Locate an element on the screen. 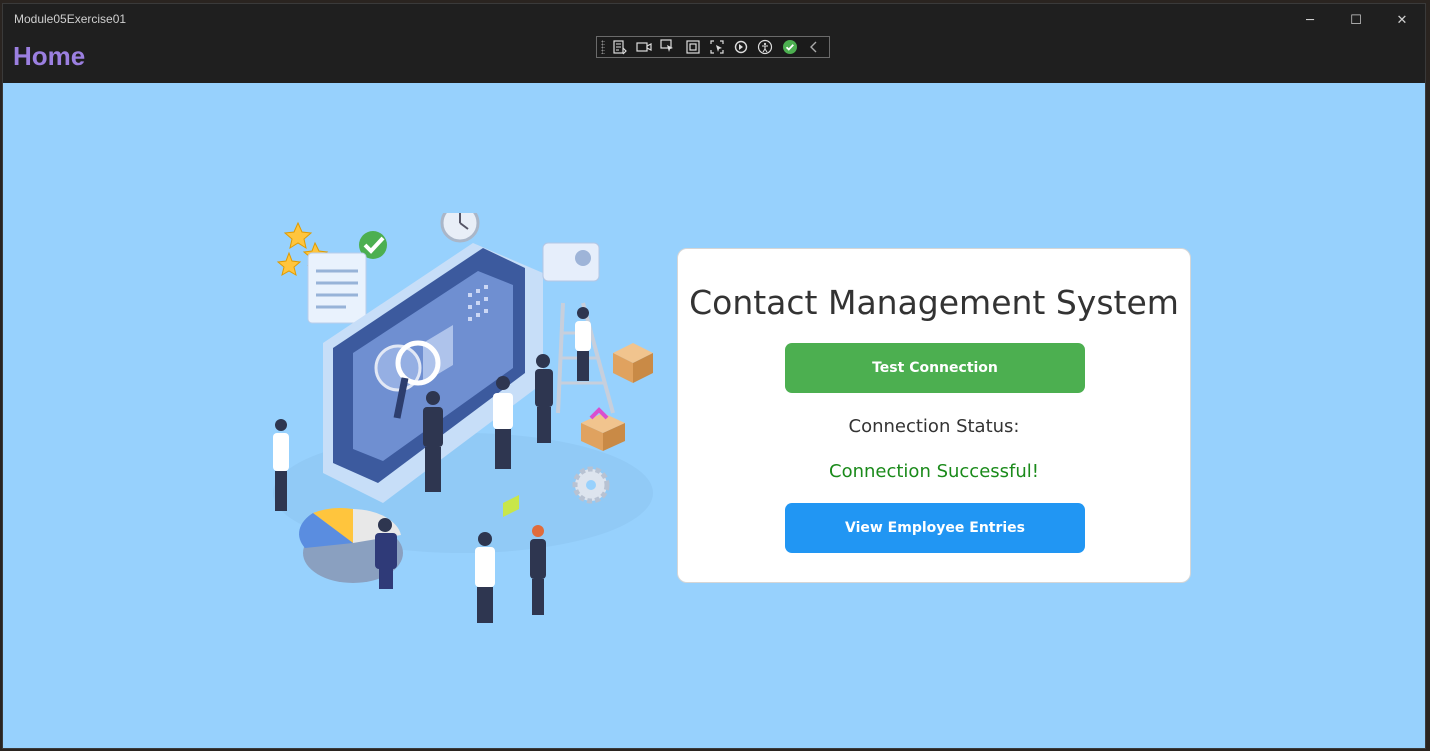 Image resolution: width=1430 pixels, height=751 pixels. view-employee-entries-button: View Employee Entries is located at coordinates (935, 528).